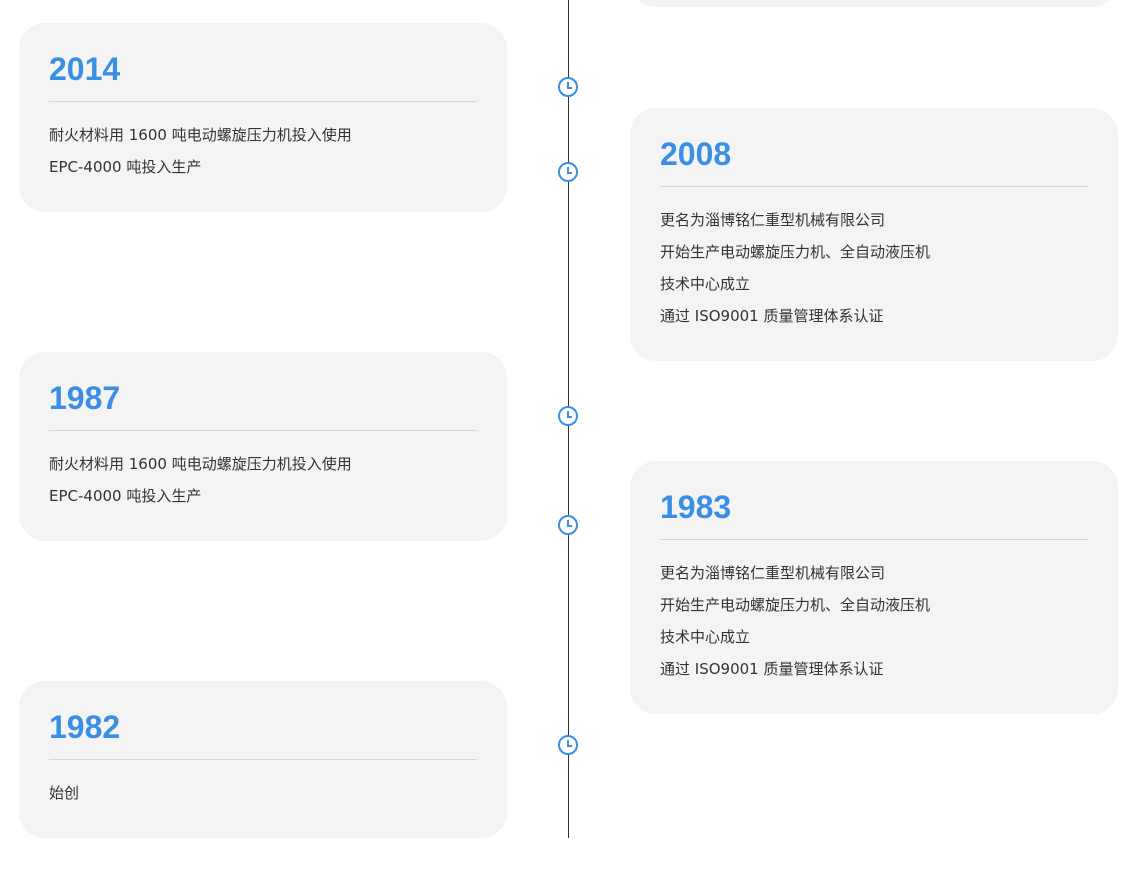  I want to click on timeline-year: 1982, so click(263, 733).